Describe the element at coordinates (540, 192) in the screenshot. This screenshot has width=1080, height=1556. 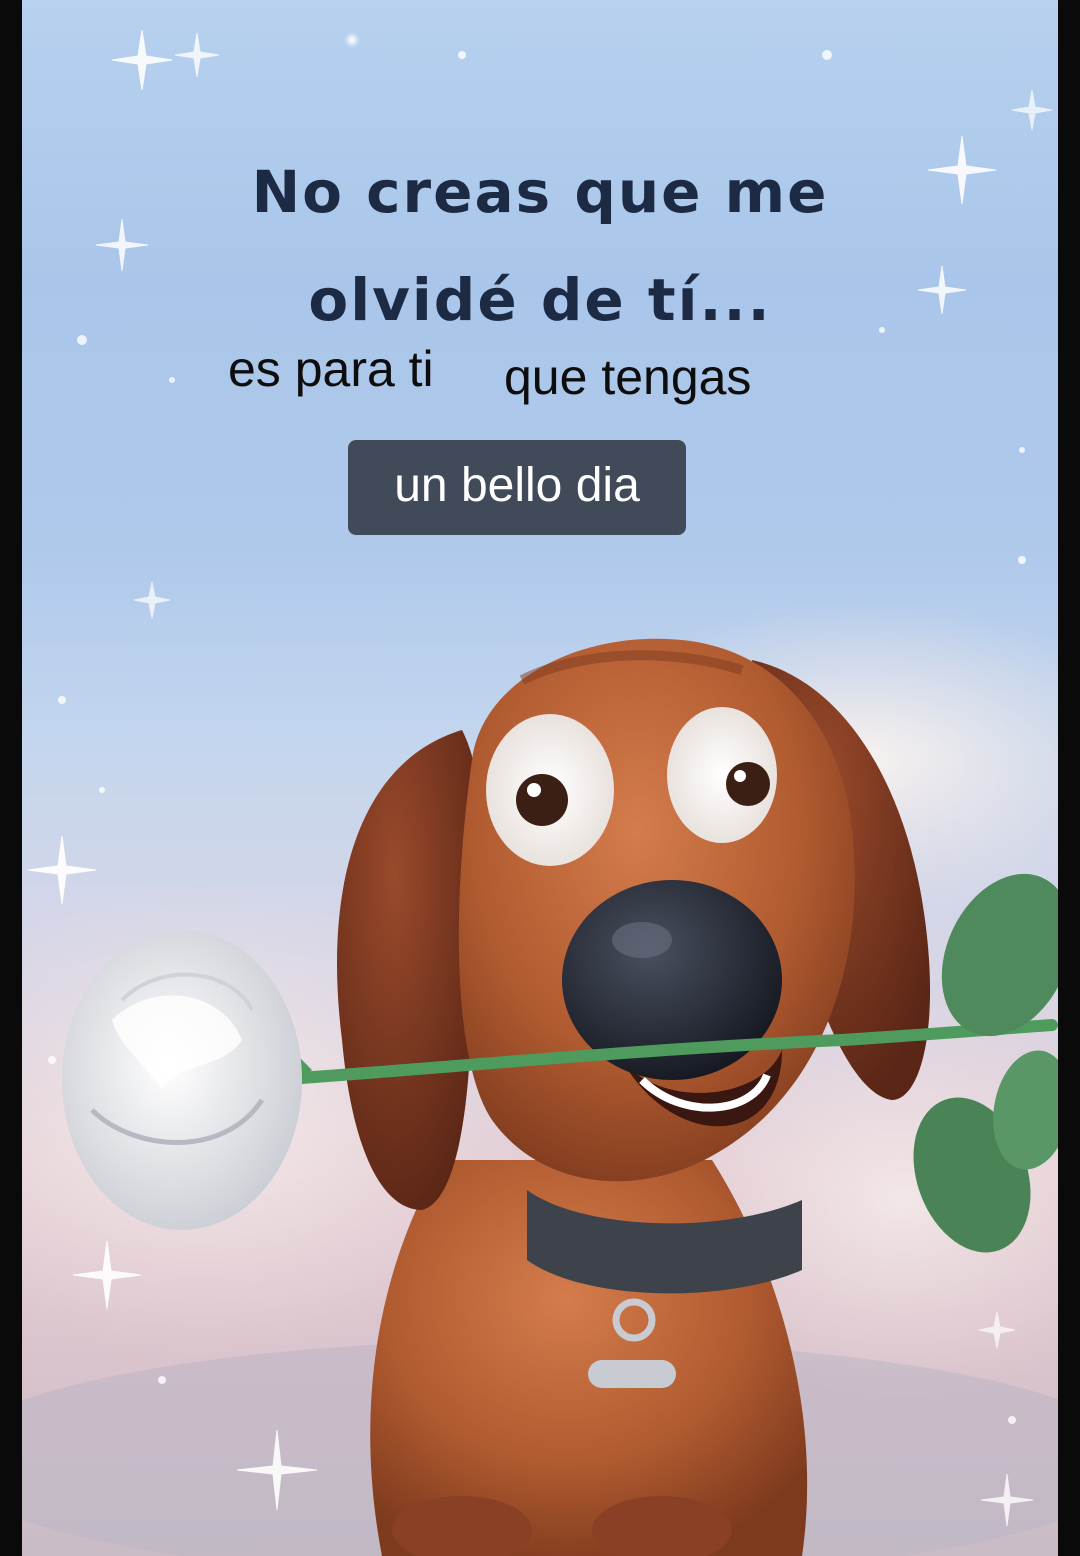
I see `greeting-title-line1: No creas que me` at that location.